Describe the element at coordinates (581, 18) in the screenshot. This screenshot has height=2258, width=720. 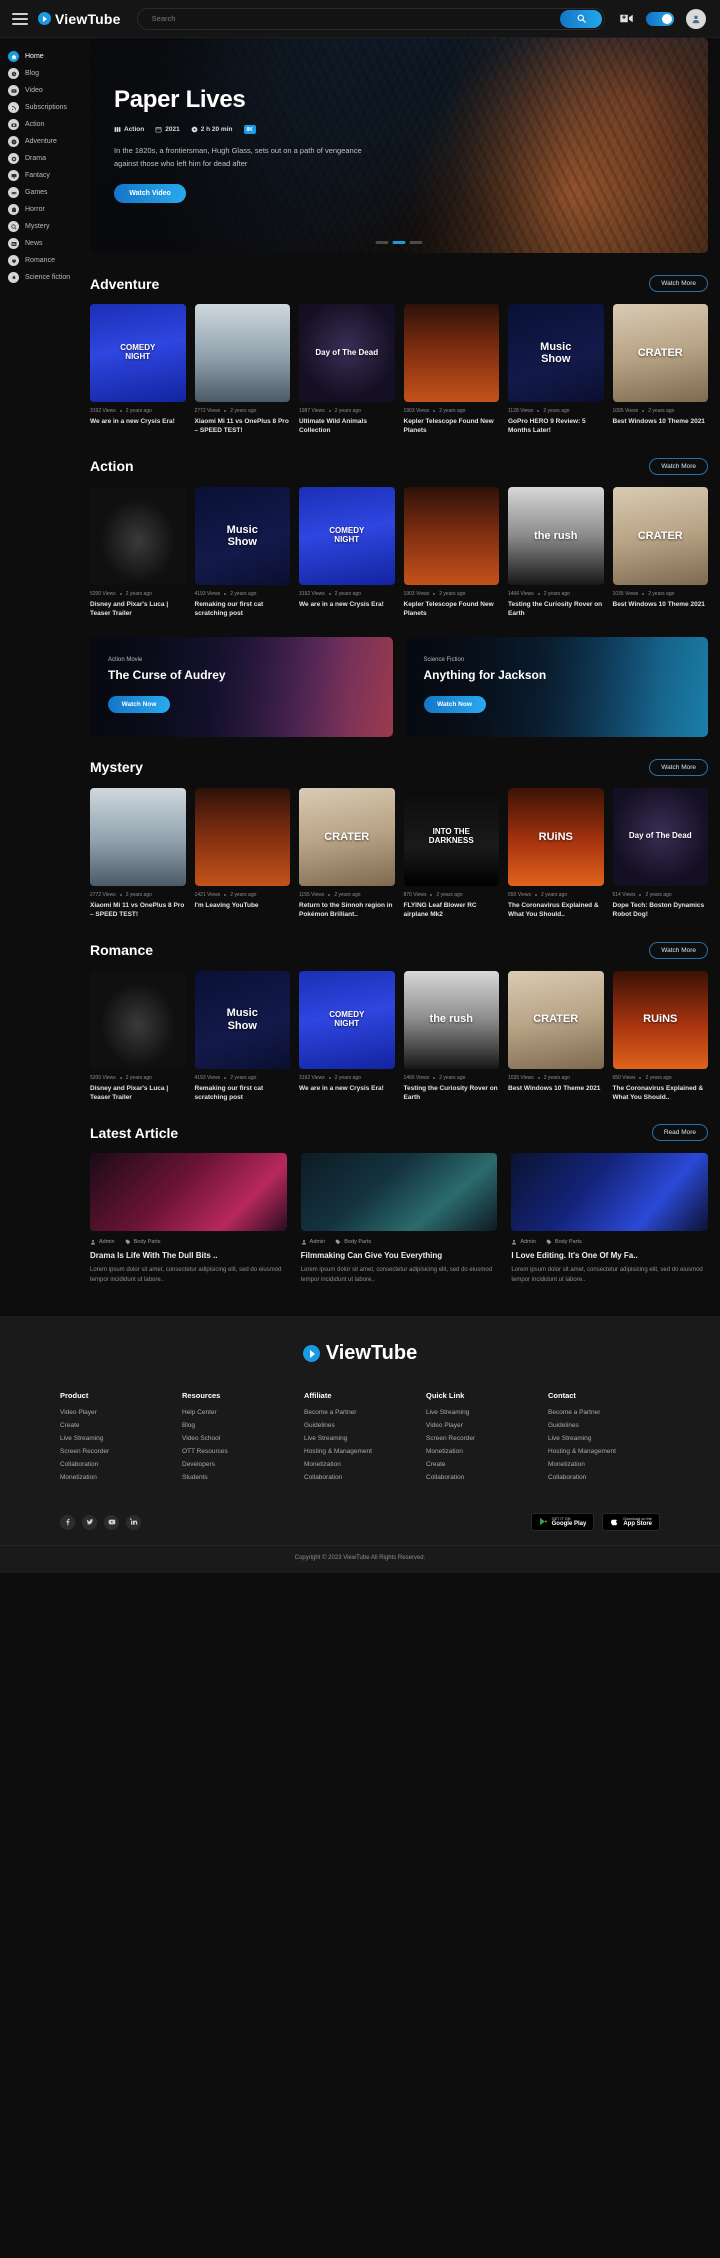
I see `search-button` at that location.